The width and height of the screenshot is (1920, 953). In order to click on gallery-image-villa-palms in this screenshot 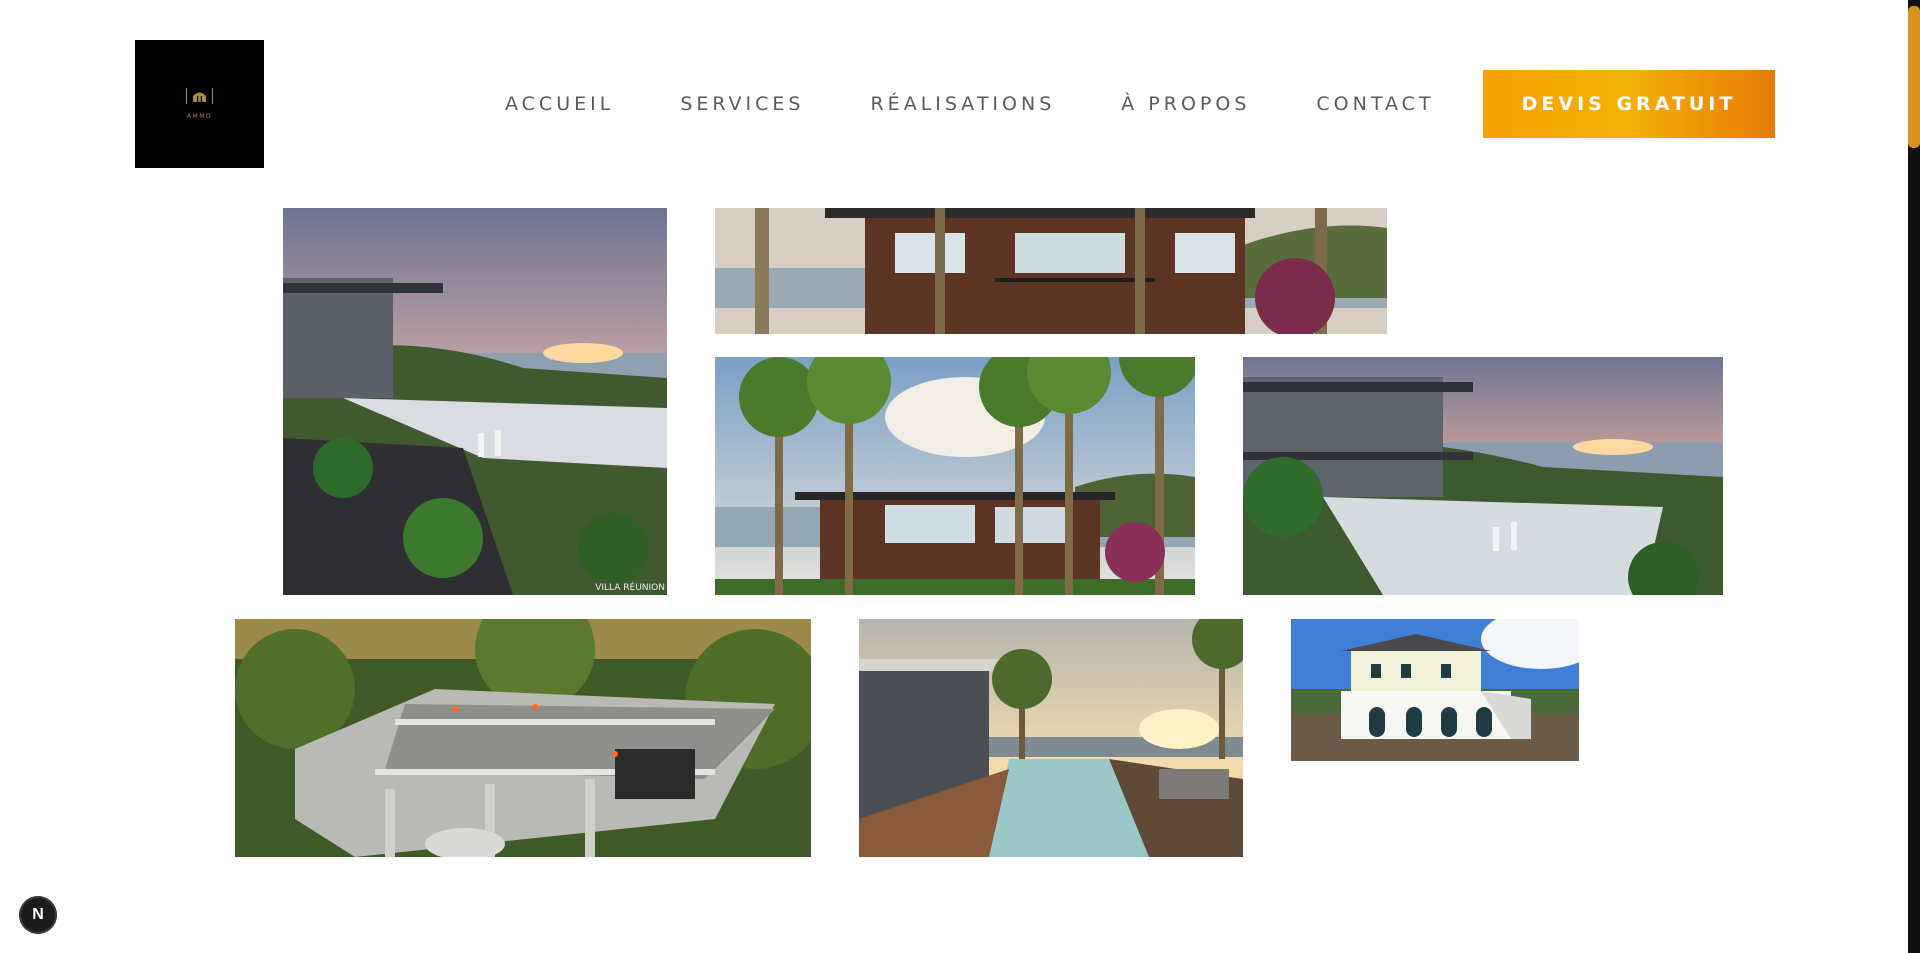, I will do `click(955, 476)`.